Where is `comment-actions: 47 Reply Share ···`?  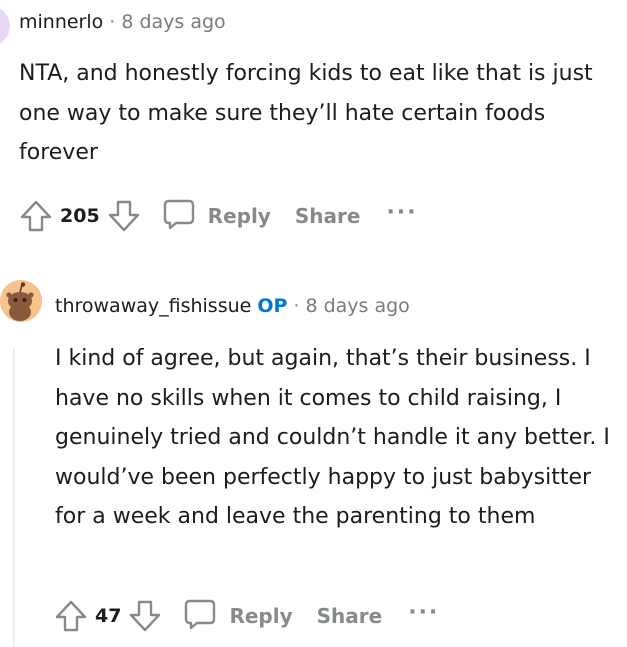 comment-actions: 47 Reply Share ··· is located at coordinates (246, 616).